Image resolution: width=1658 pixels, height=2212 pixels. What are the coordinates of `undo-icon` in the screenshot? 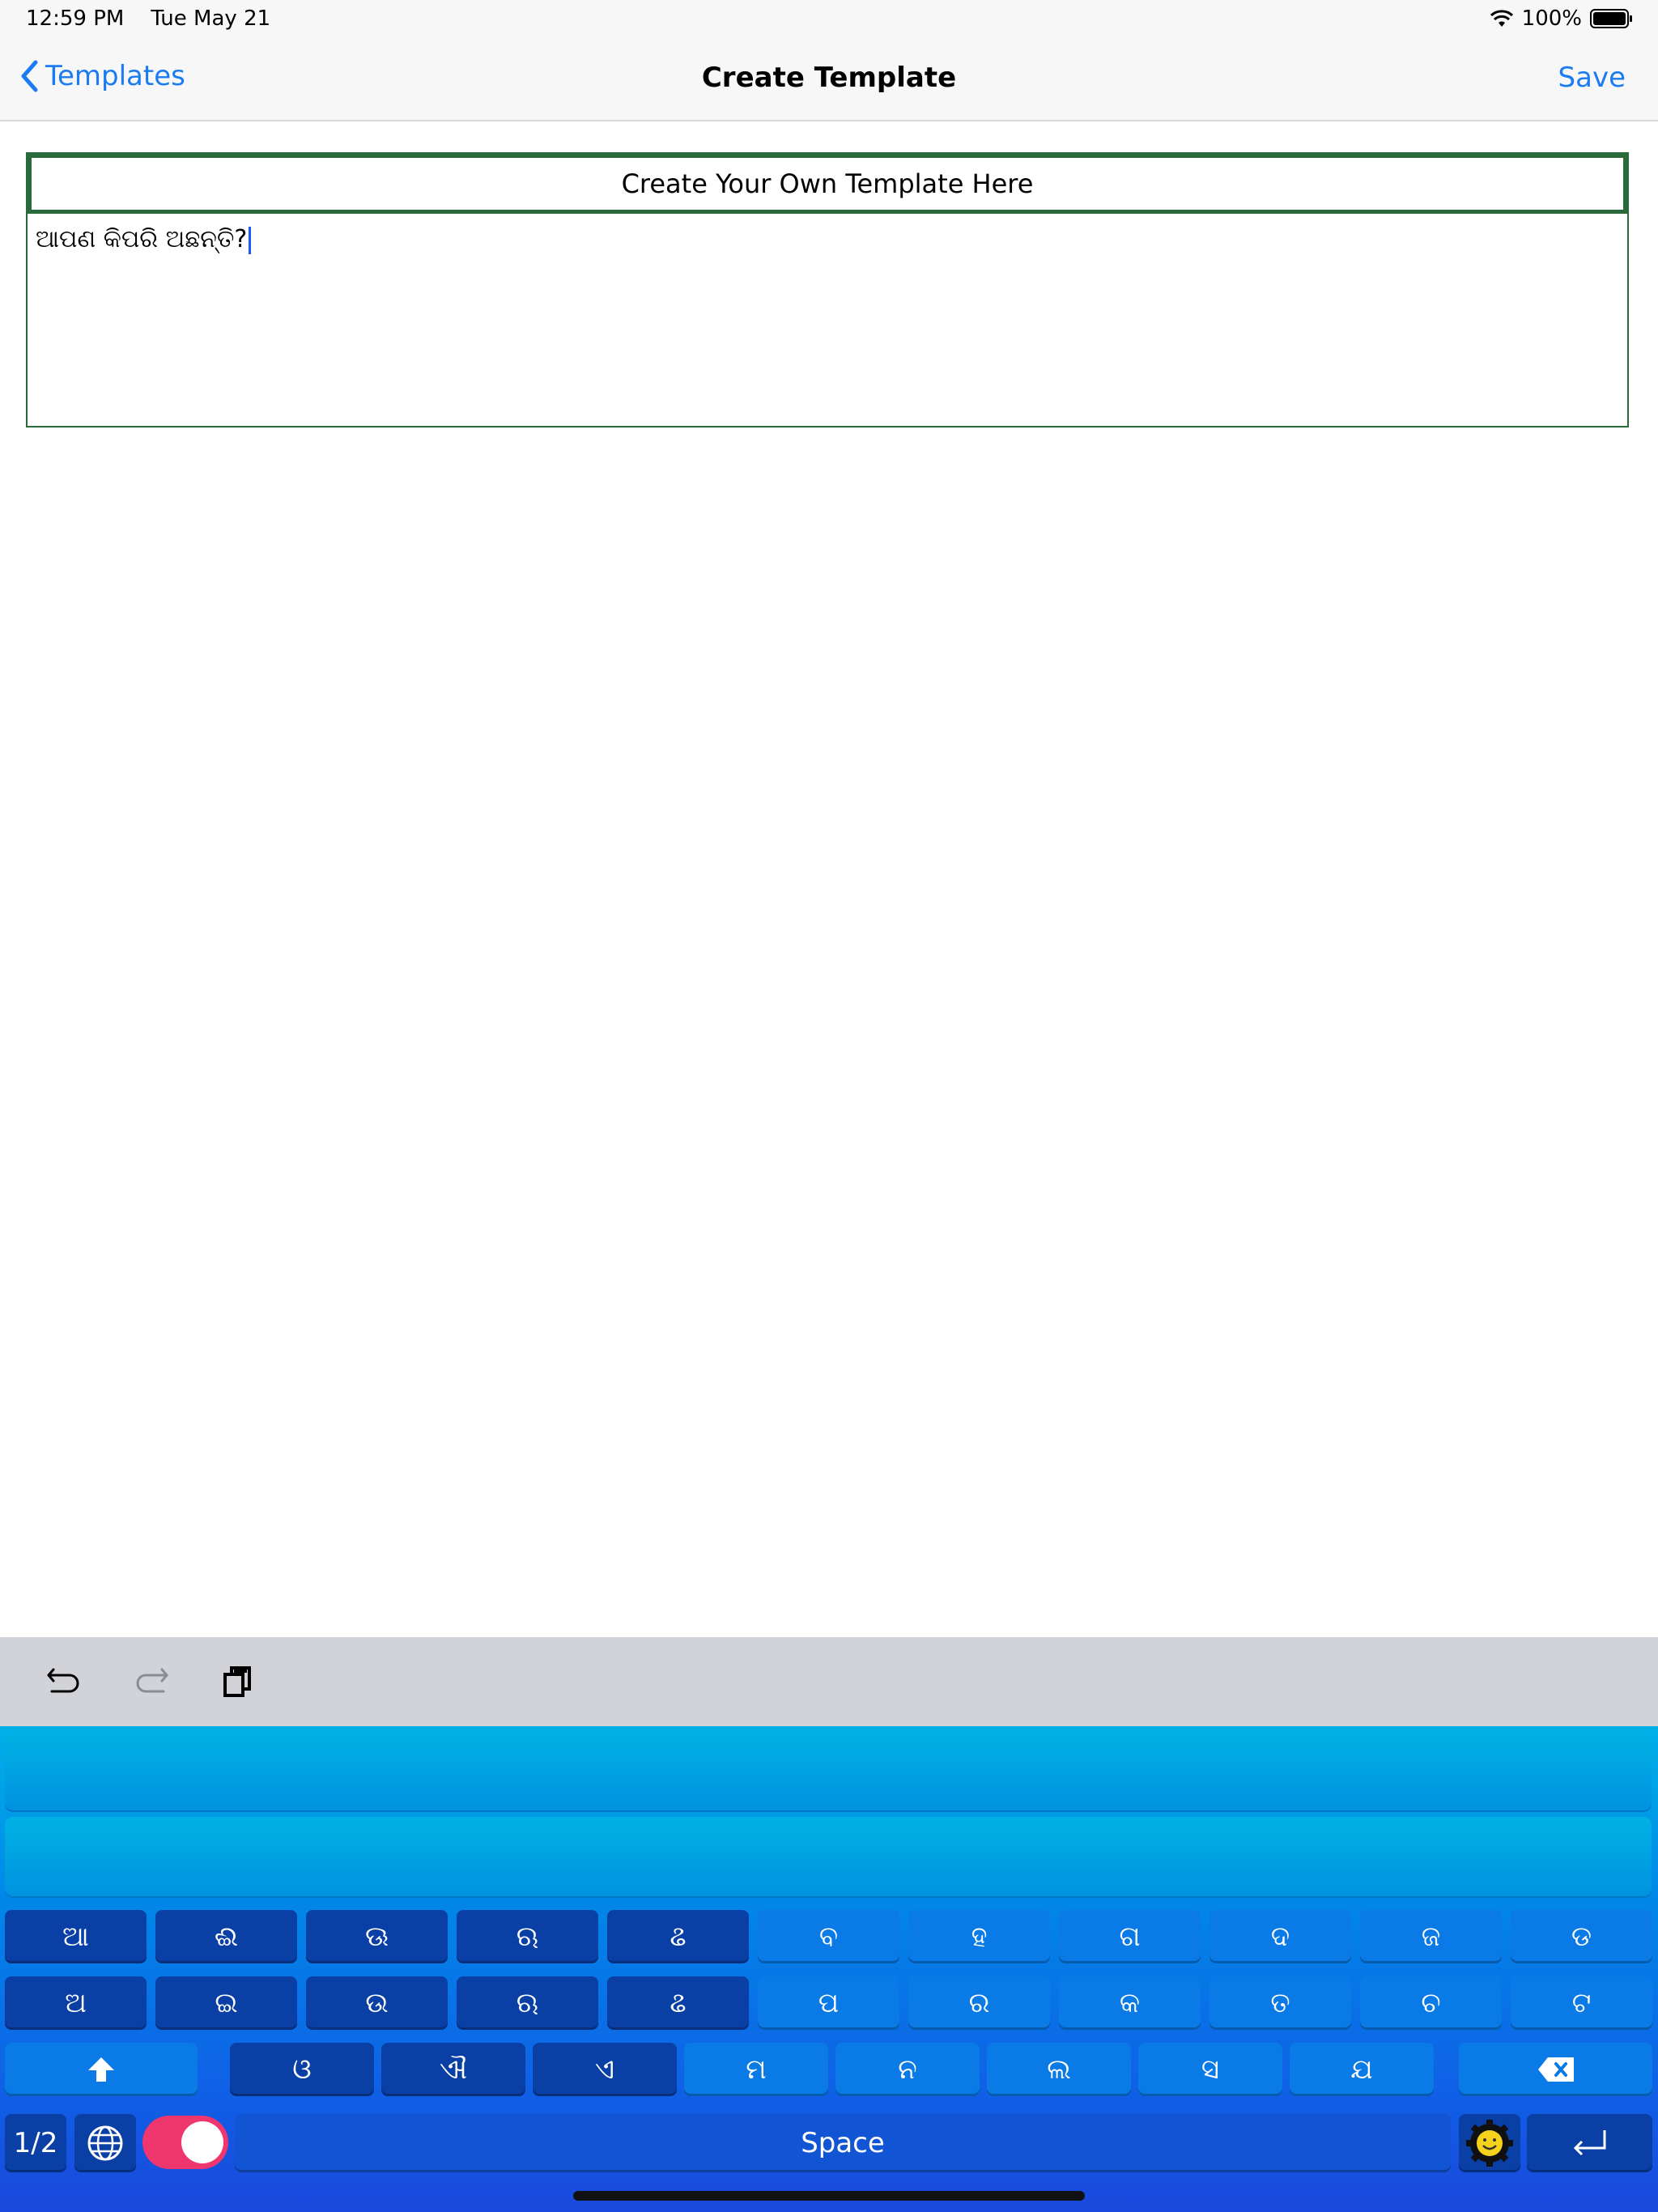 It's located at (64, 1681).